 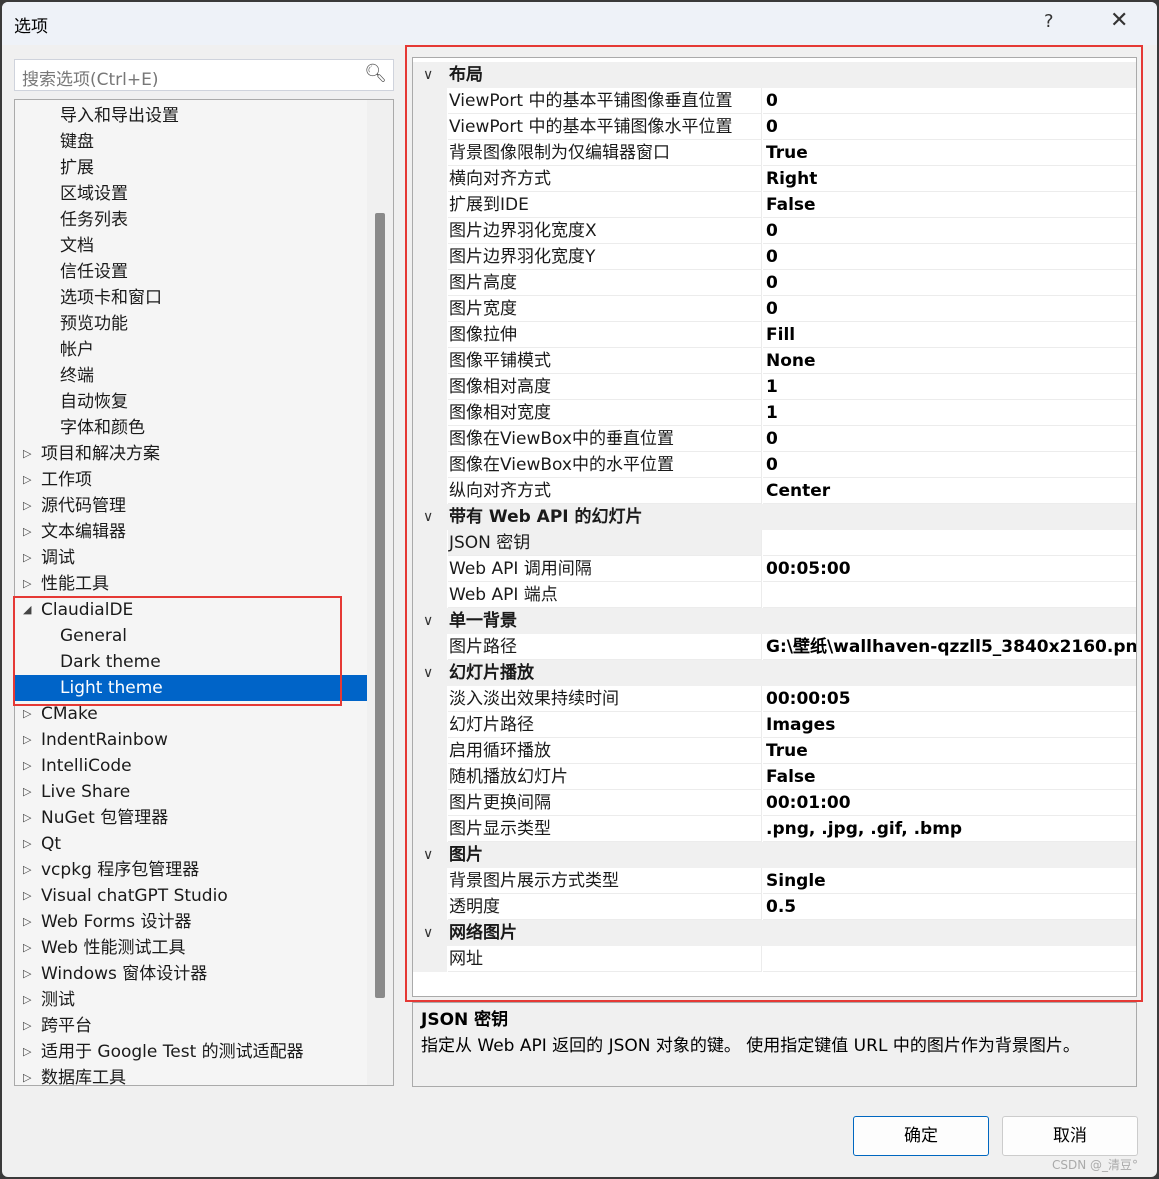 What do you see at coordinates (100, 454) in the screenshot?
I see `tree-item-label: 项目和解决方案` at bounding box center [100, 454].